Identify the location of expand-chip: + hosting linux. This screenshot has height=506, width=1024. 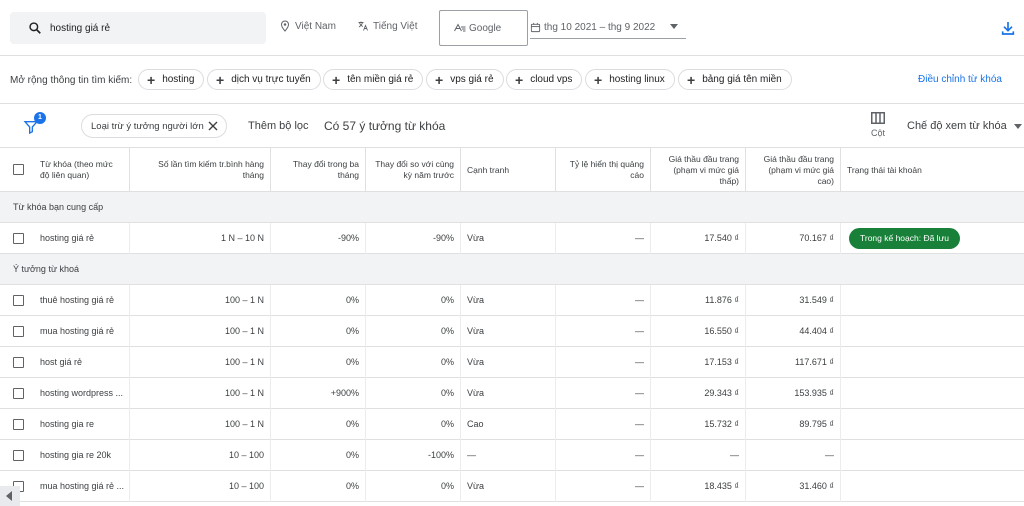
(630, 79).